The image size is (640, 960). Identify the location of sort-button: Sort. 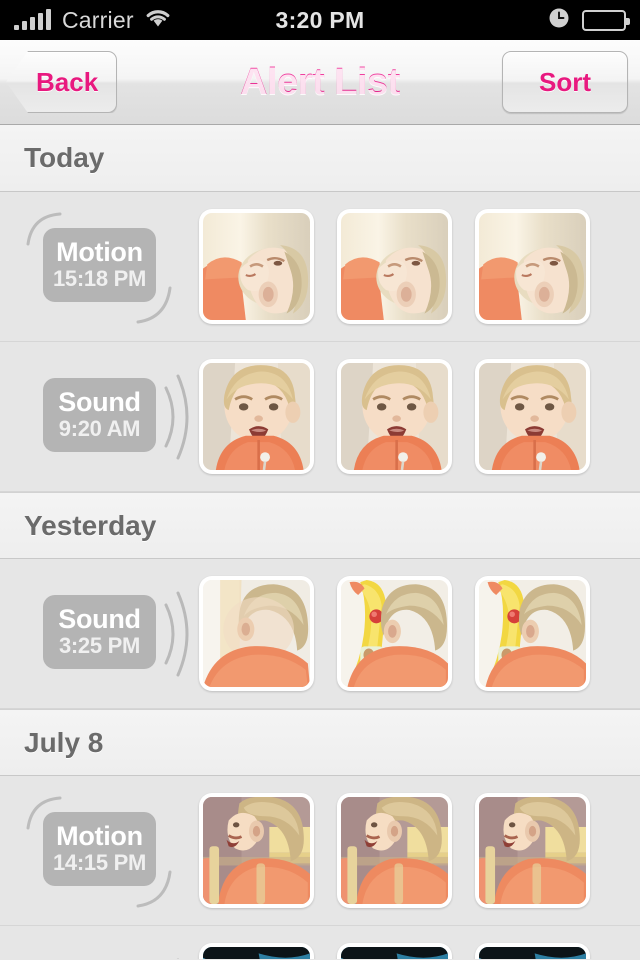
(565, 82).